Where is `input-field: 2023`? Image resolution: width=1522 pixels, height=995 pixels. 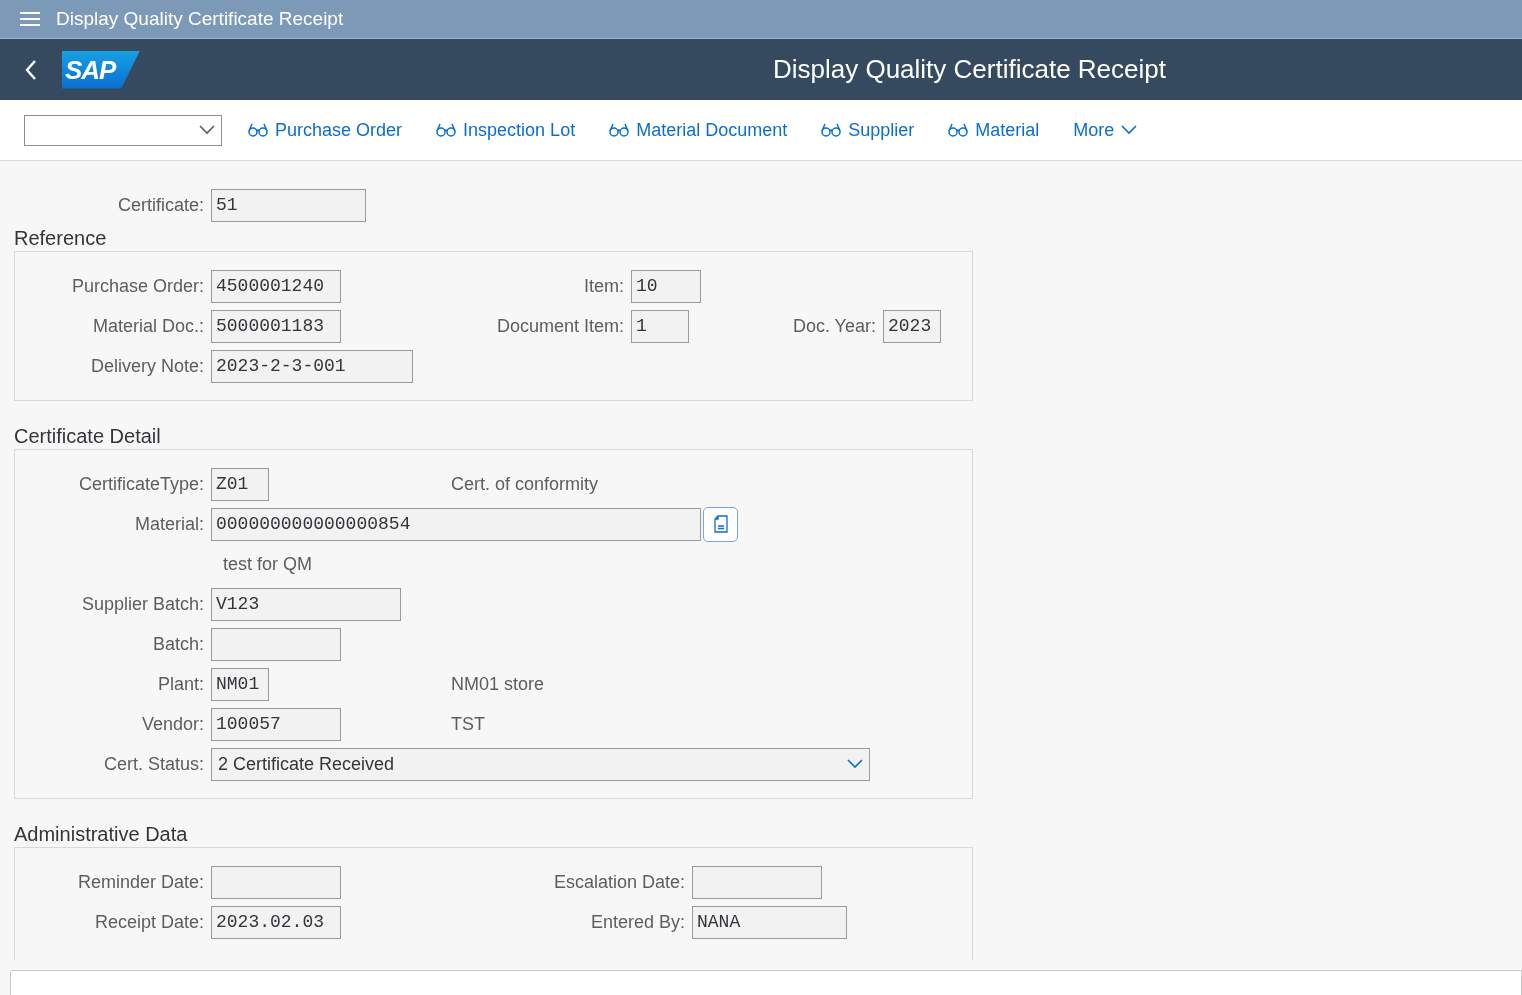
input-field: 2023 is located at coordinates (912, 326).